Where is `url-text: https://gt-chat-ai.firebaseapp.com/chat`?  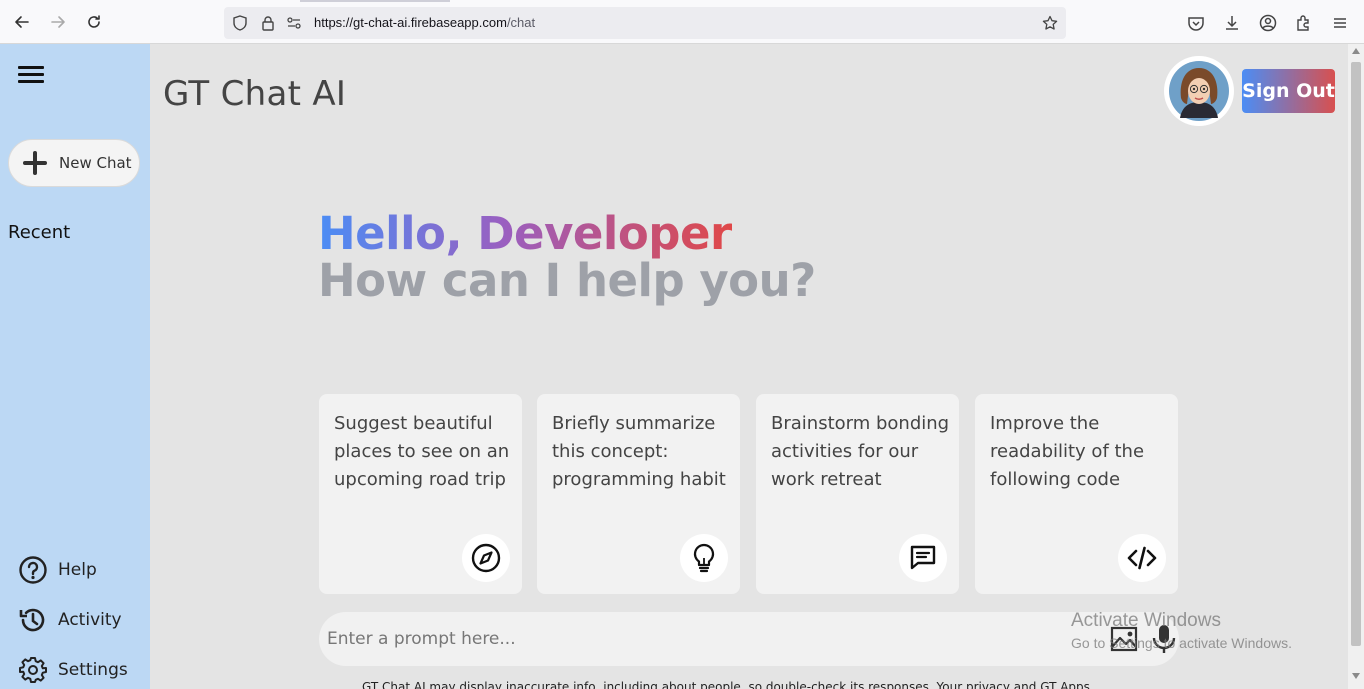
url-text: https://gt-chat-ai.firebaseapp.com/chat is located at coordinates (424, 22).